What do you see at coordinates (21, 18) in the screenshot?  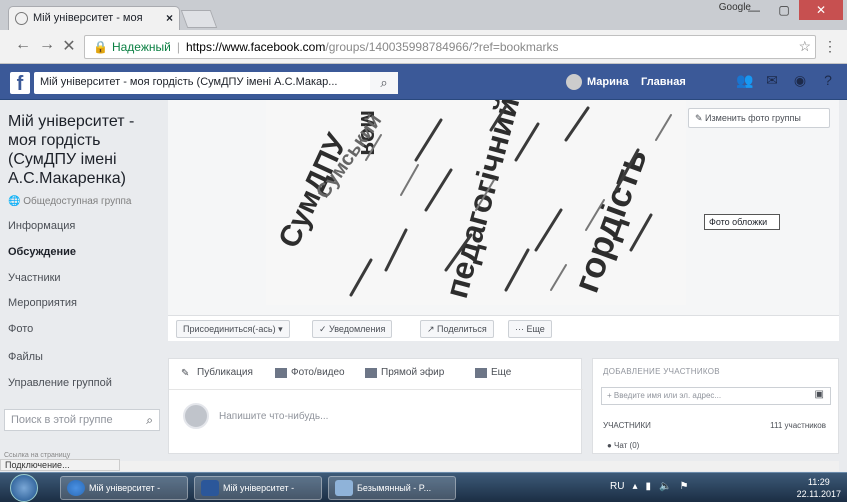 I see `globe-icon` at bounding box center [21, 18].